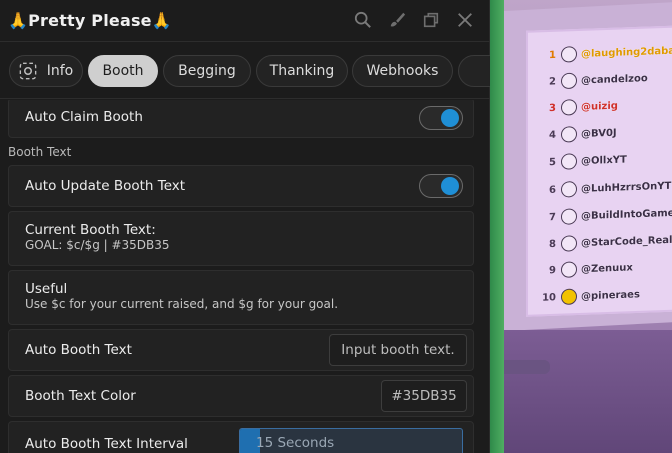 This screenshot has width=672, height=453. What do you see at coordinates (97, 245) in the screenshot?
I see `current-booth-text-value: GOAL: $c/$g | #35DB35` at bounding box center [97, 245].